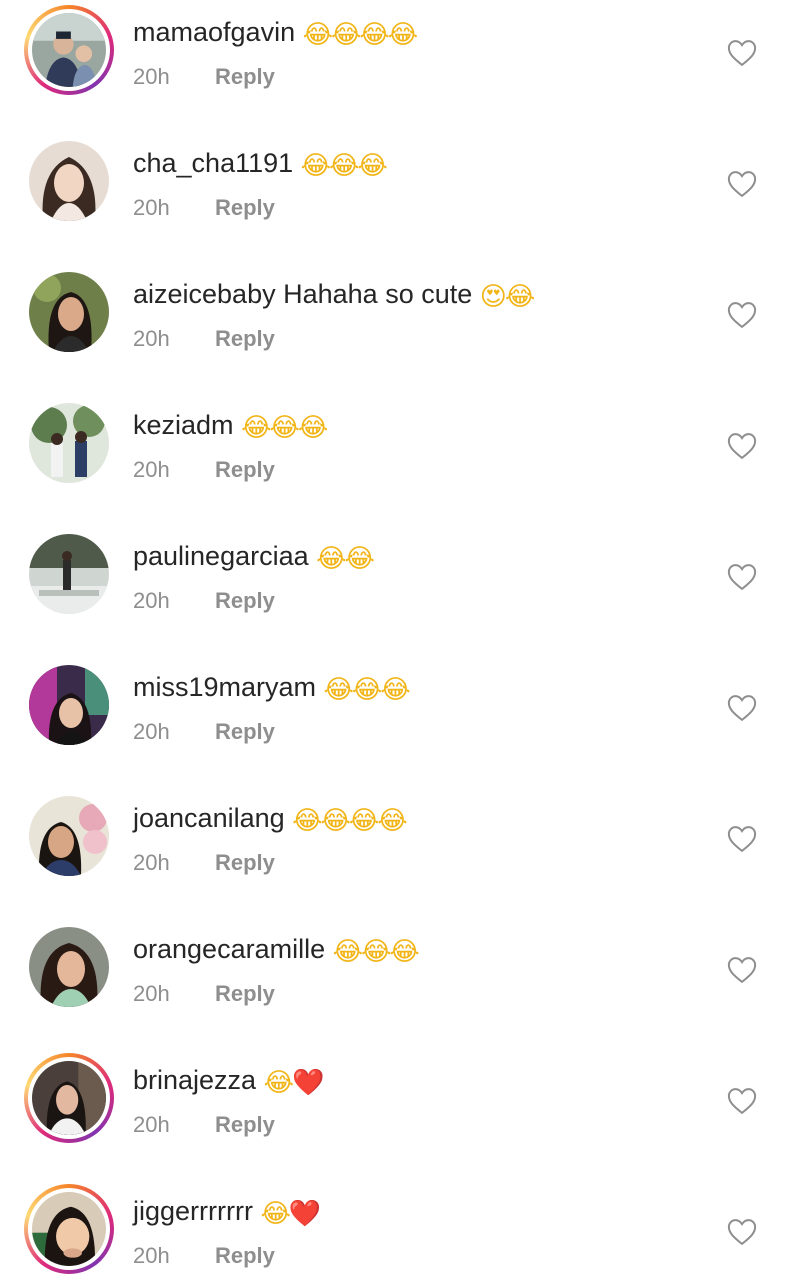 The height and width of the screenshot is (1285, 800). I want to click on comment-text: miss19maryam 😂😂😂, so click(272, 687).